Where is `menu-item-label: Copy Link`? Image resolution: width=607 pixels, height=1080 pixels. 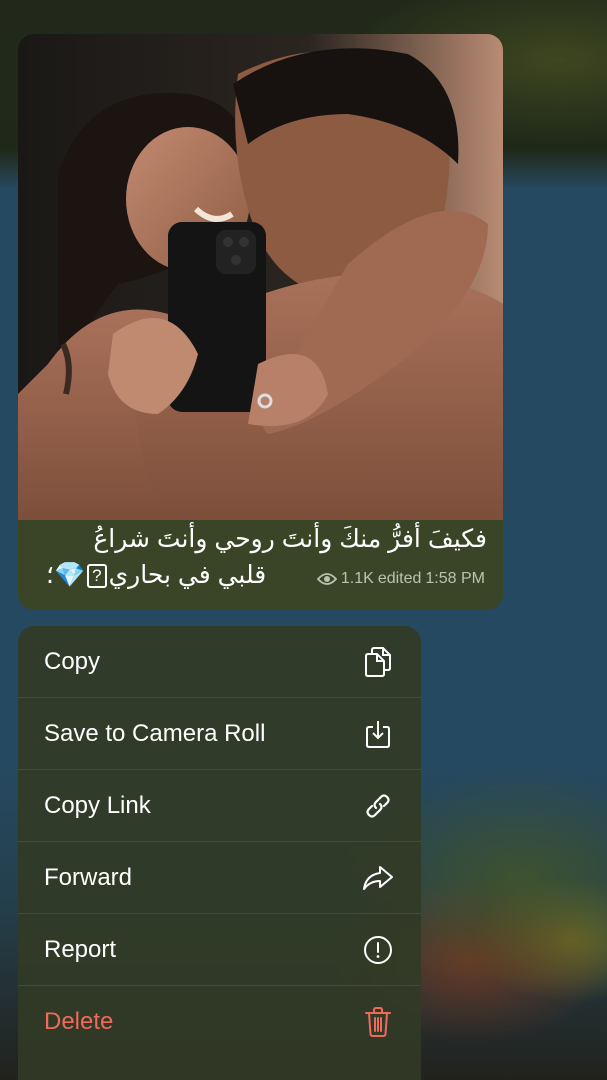
menu-item-label: Copy Link is located at coordinates (97, 805).